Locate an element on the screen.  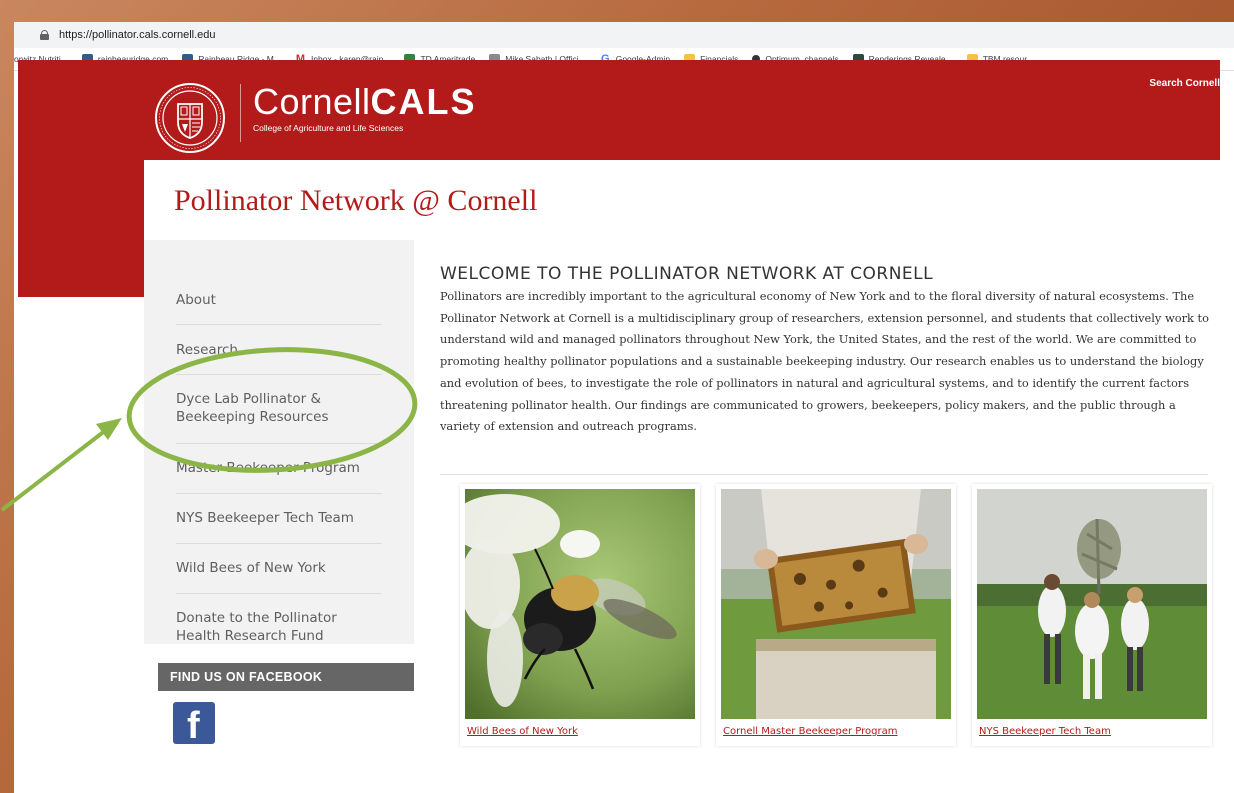
lock-icon is located at coordinates (44, 35).